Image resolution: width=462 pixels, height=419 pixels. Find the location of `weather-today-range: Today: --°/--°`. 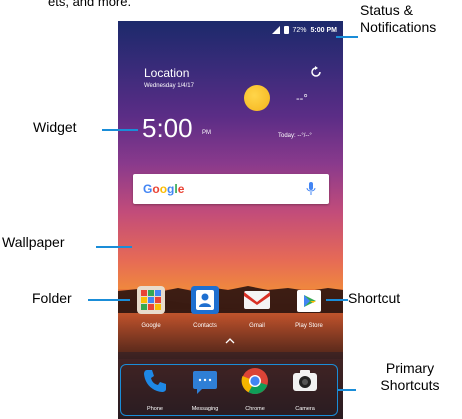

weather-today-range: Today: --°/--° is located at coordinates (295, 136).